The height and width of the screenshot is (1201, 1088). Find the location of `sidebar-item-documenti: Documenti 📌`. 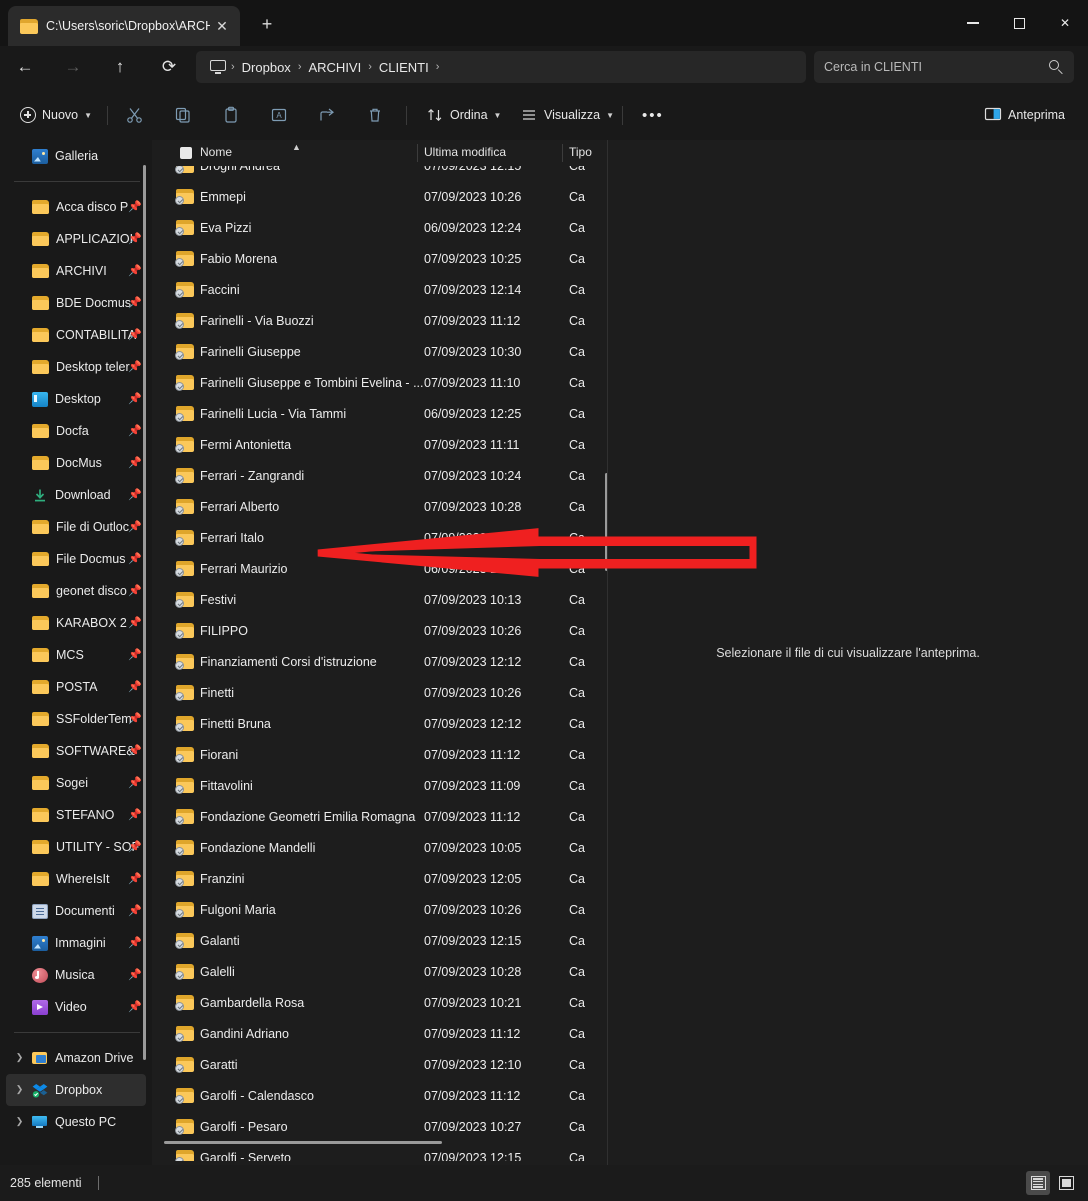

sidebar-item-documenti: Documenti 📌 is located at coordinates (76, 911).